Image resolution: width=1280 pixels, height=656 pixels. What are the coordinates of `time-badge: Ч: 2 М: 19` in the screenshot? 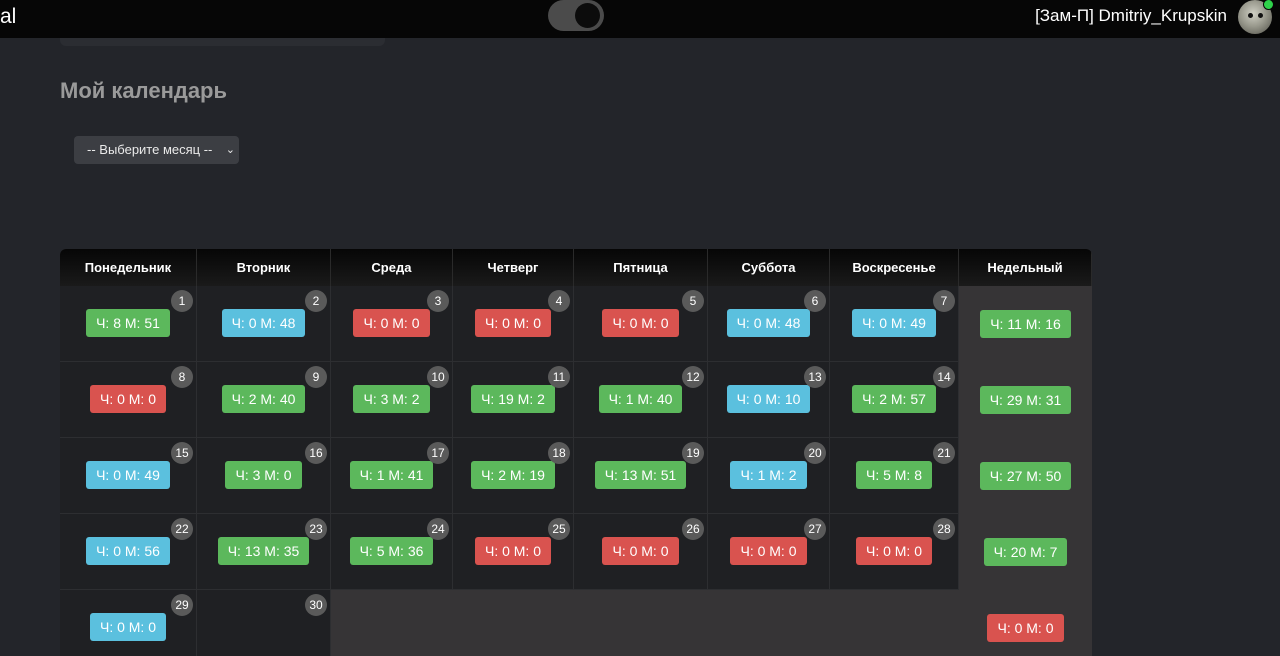 It's located at (513, 475).